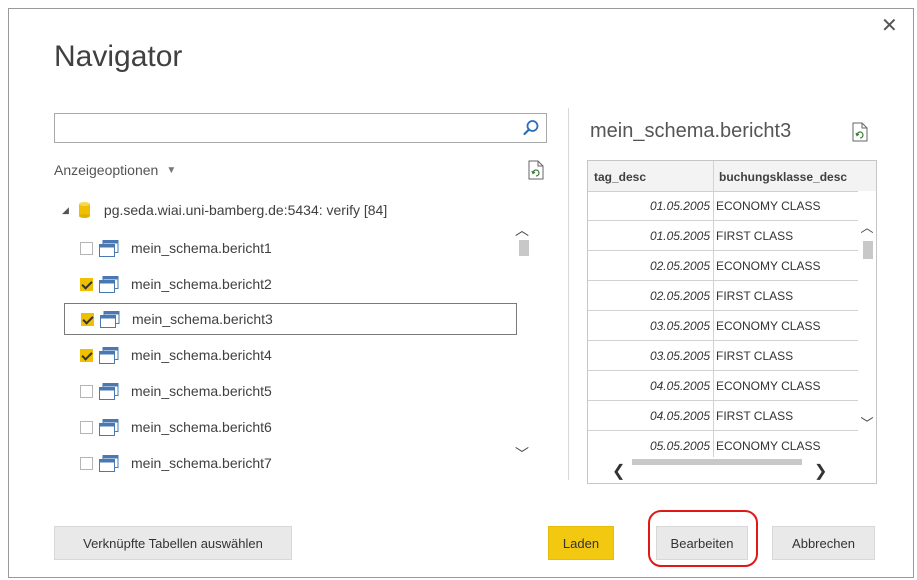 Image resolution: width=917 pixels, height=580 pixels. What do you see at coordinates (531, 128) in the screenshot?
I see `search-icon` at bounding box center [531, 128].